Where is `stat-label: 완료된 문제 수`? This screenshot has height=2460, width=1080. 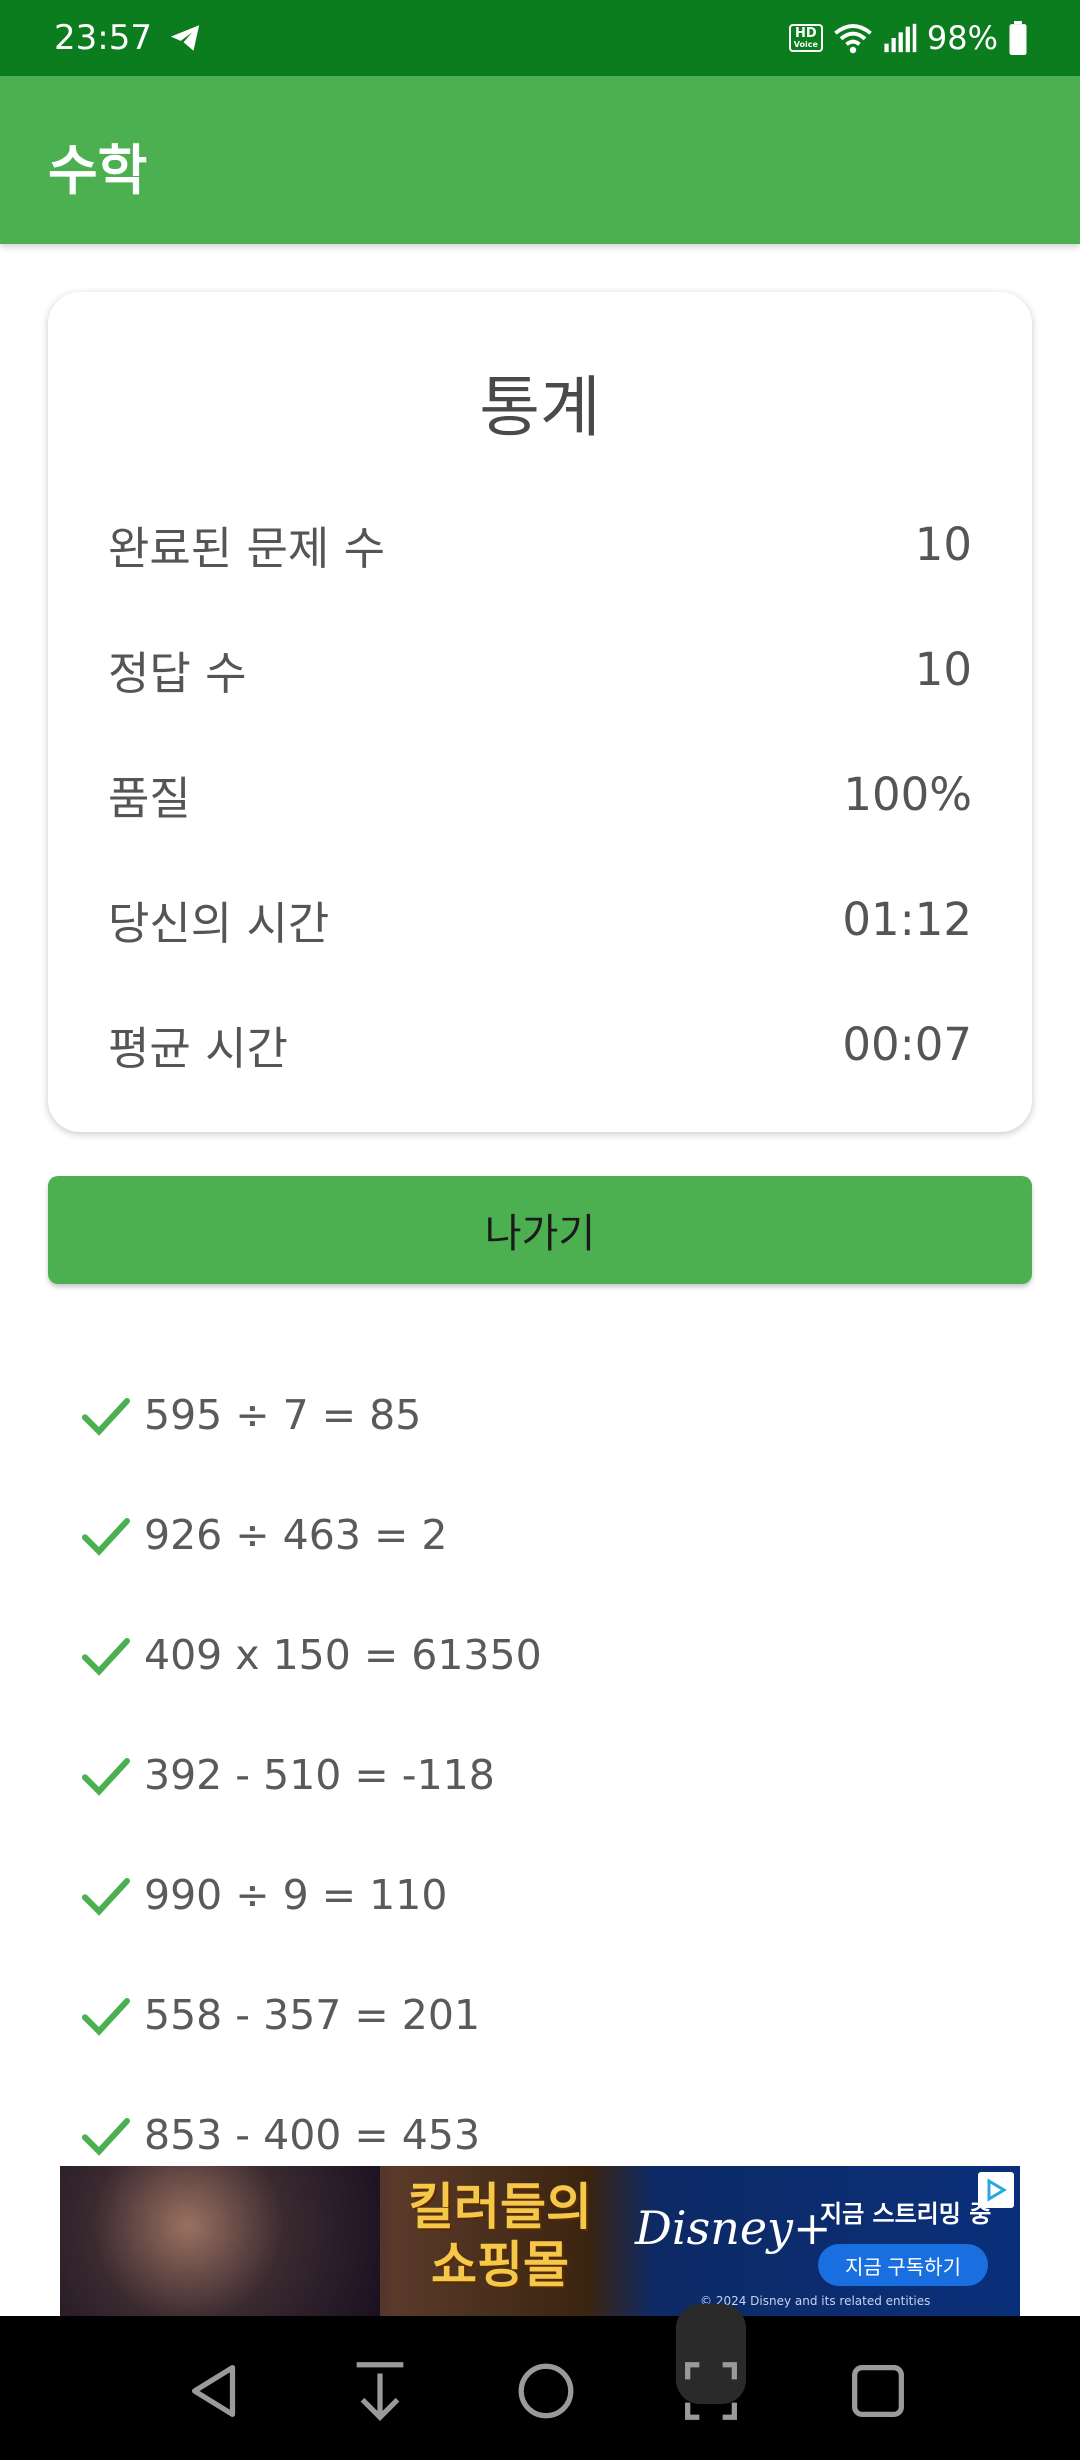 stat-label: 완료된 문제 수 is located at coordinates (247, 548).